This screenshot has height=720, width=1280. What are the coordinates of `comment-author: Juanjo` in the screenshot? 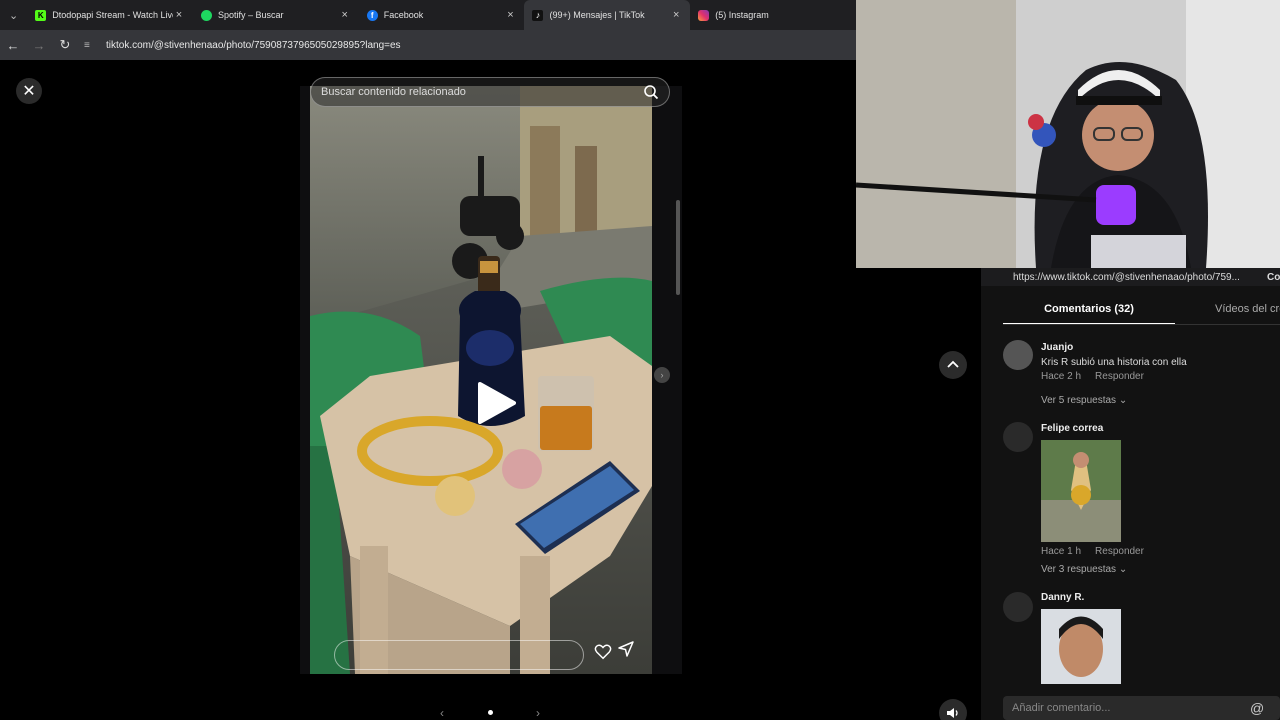 It's located at (1057, 347).